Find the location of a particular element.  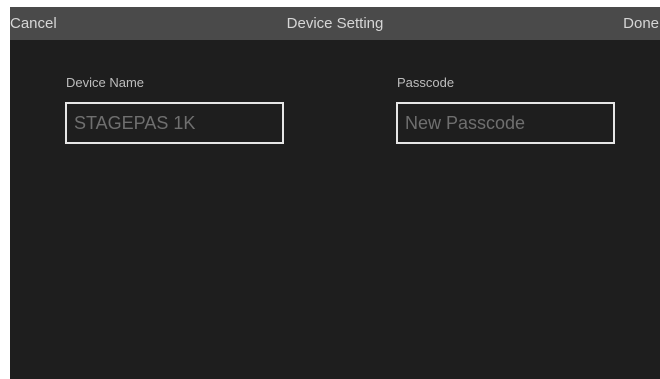

passcode-field is located at coordinates (505, 123).